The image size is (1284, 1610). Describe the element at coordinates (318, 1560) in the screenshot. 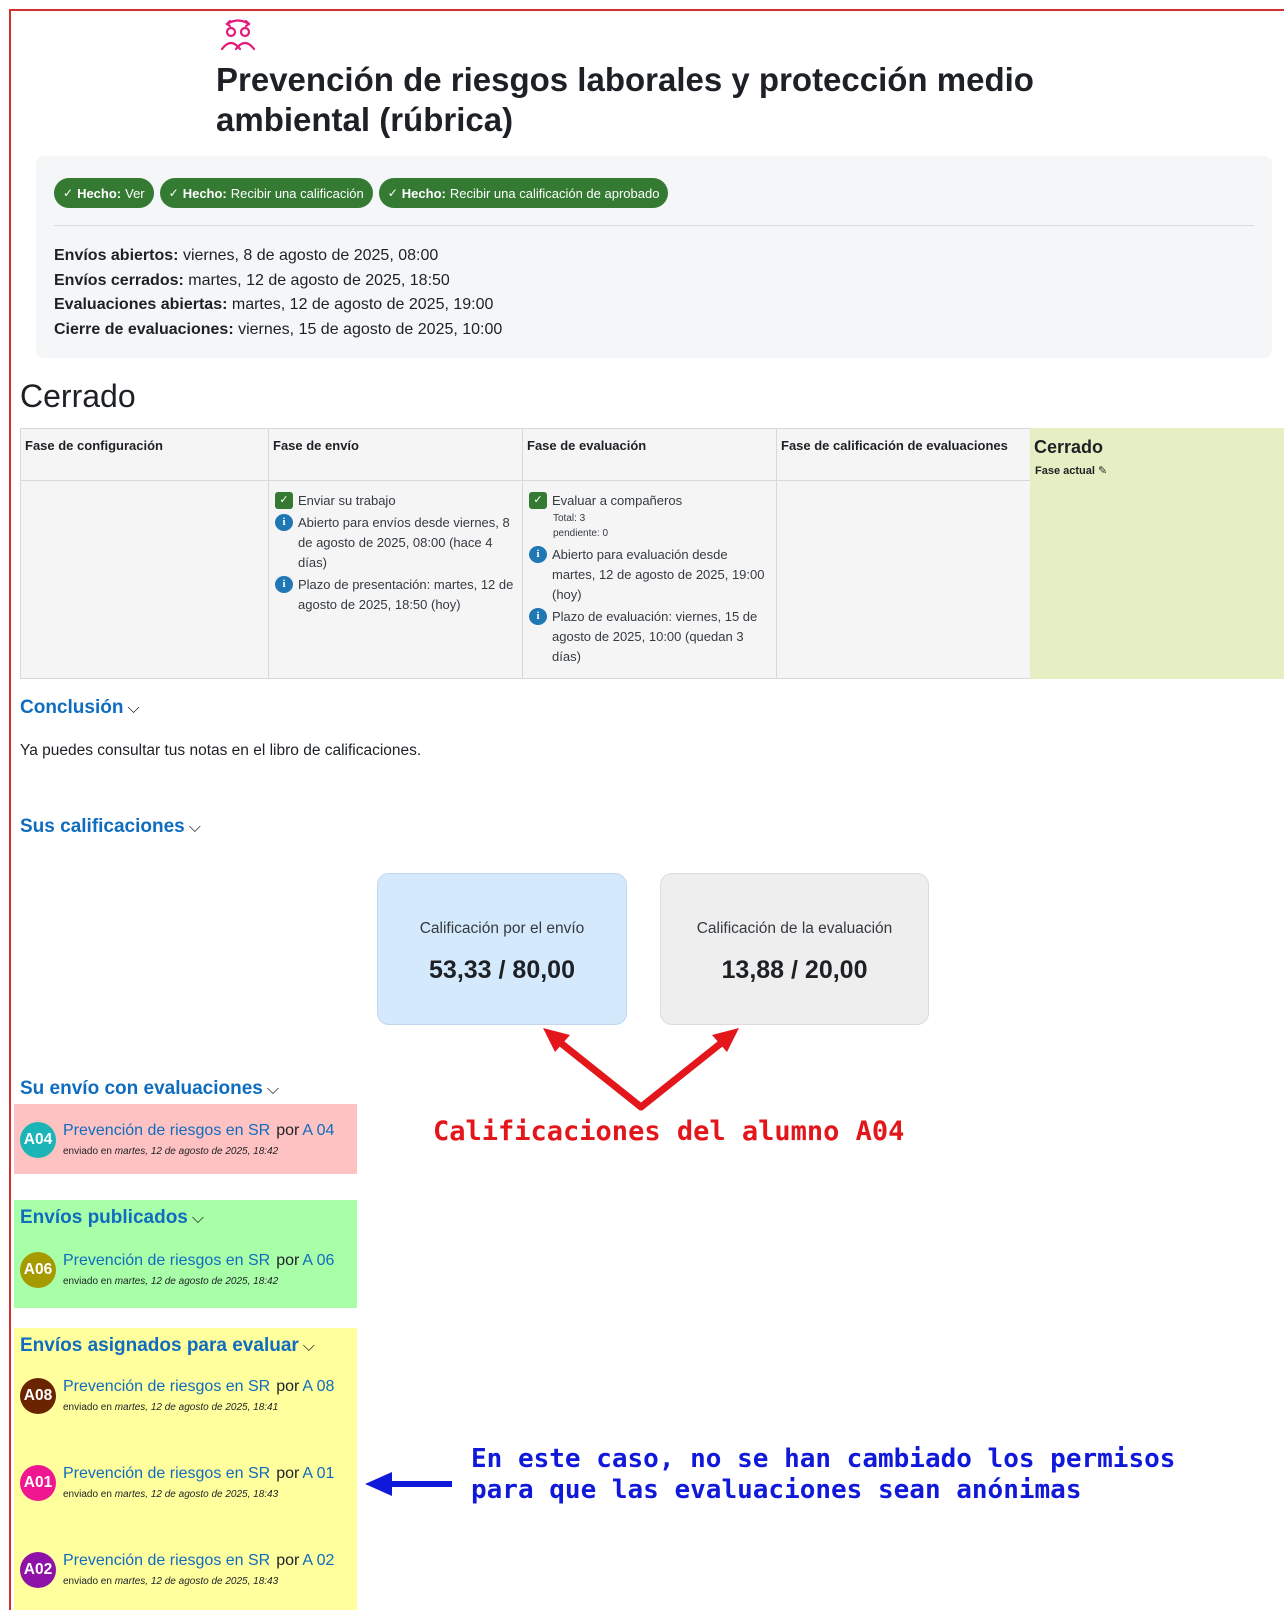

I see `author-link: A 02` at that location.